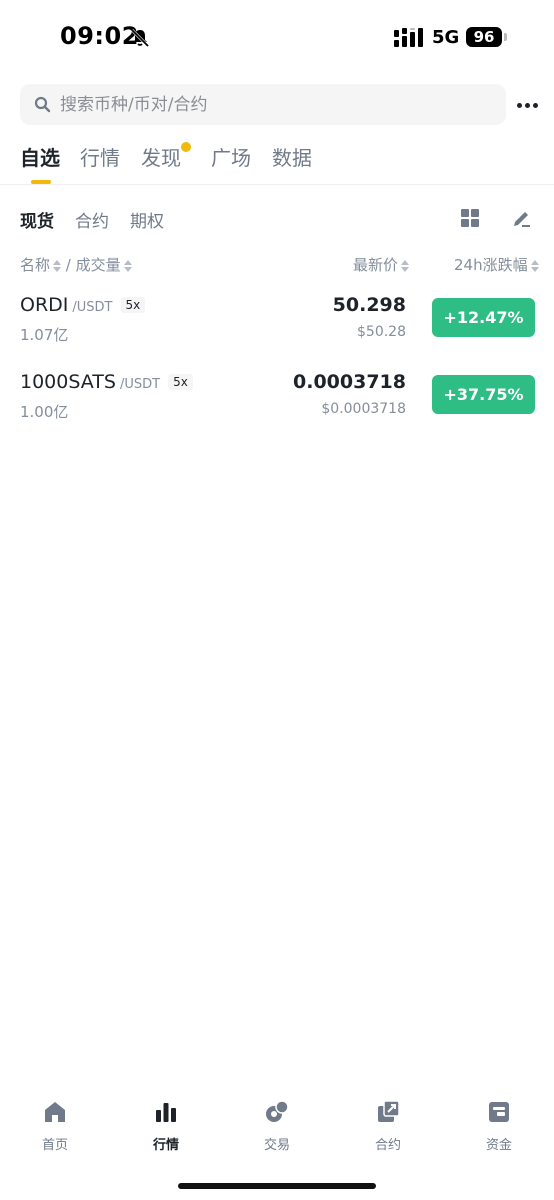 Image resolution: width=554 pixels, height=1200 pixels. I want to click on markets-icon, so click(166, 1112).